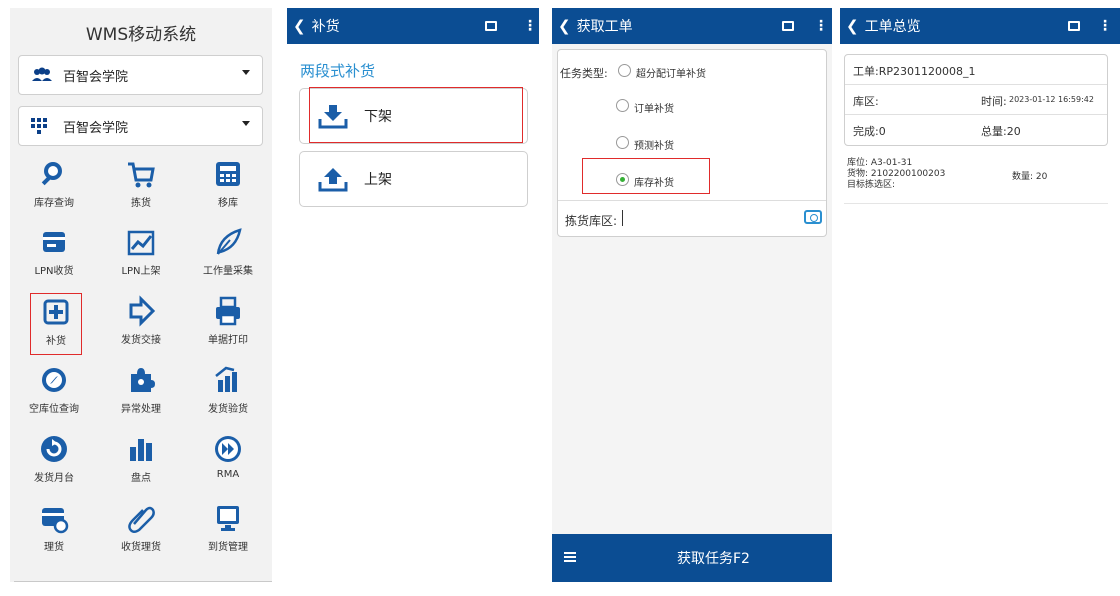 The height and width of the screenshot is (596, 1120). What do you see at coordinates (976, 130) in the screenshot?
I see `progress-row: 完成:0 总量:20` at bounding box center [976, 130].